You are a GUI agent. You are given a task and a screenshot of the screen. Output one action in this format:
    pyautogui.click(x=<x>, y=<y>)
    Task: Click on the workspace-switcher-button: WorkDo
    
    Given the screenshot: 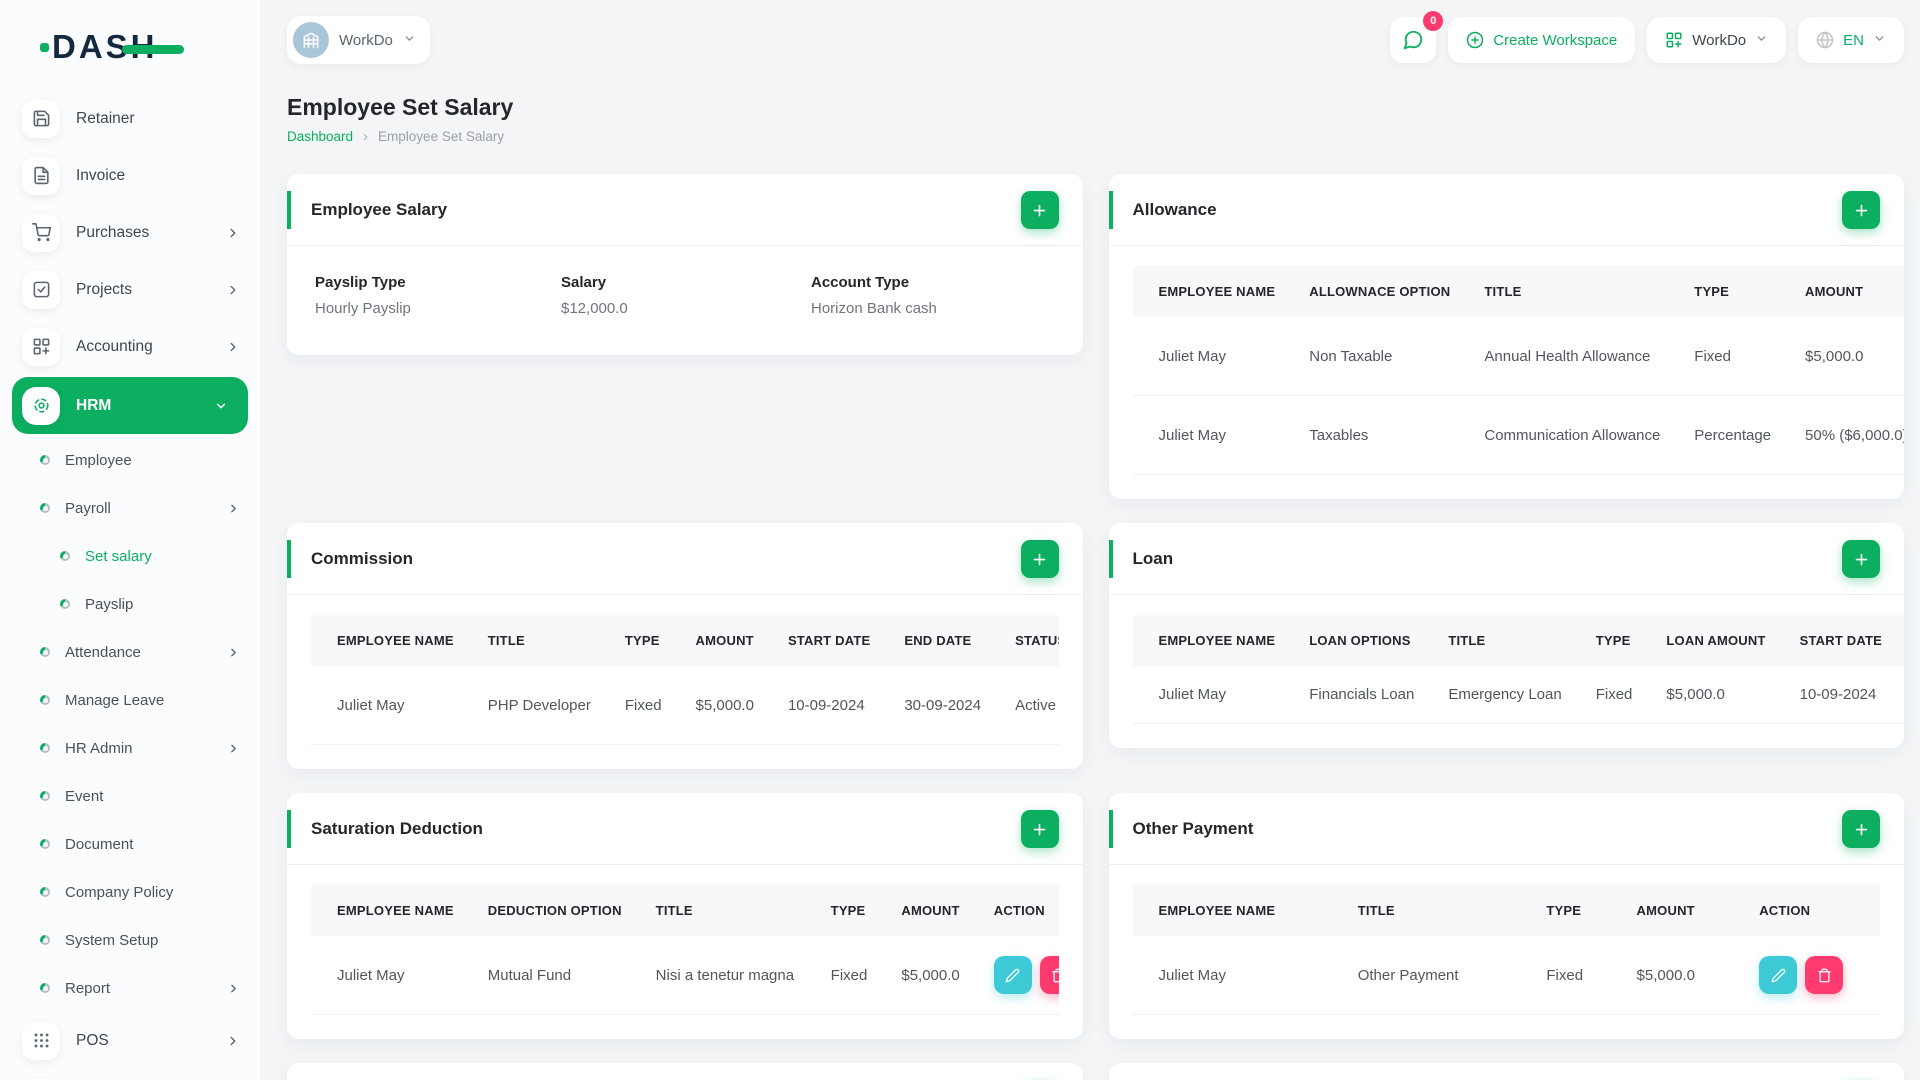 What is the action you would take?
    pyautogui.click(x=358, y=40)
    